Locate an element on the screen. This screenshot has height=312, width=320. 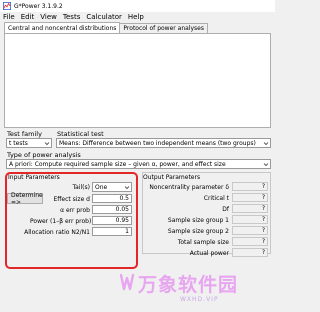
tails-value: One is located at coordinates (101, 187).